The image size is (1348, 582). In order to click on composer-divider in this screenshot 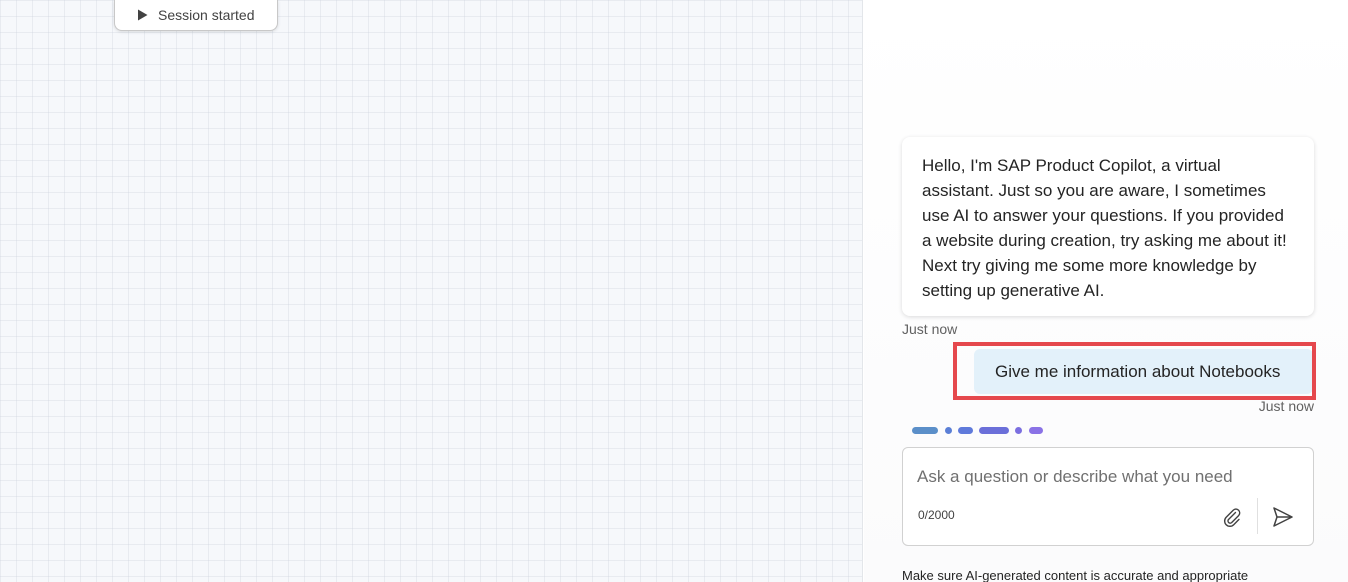, I will do `click(1257, 516)`.